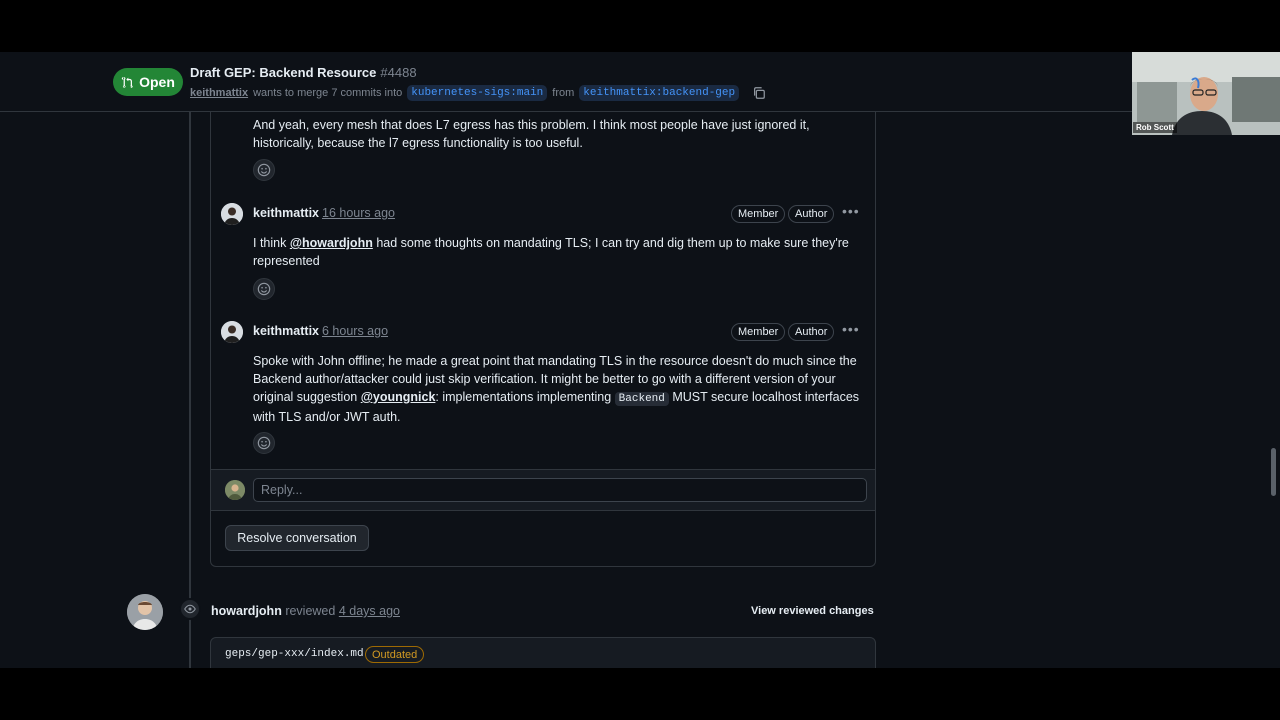  I want to click on timeline-line, so click(190, 390).